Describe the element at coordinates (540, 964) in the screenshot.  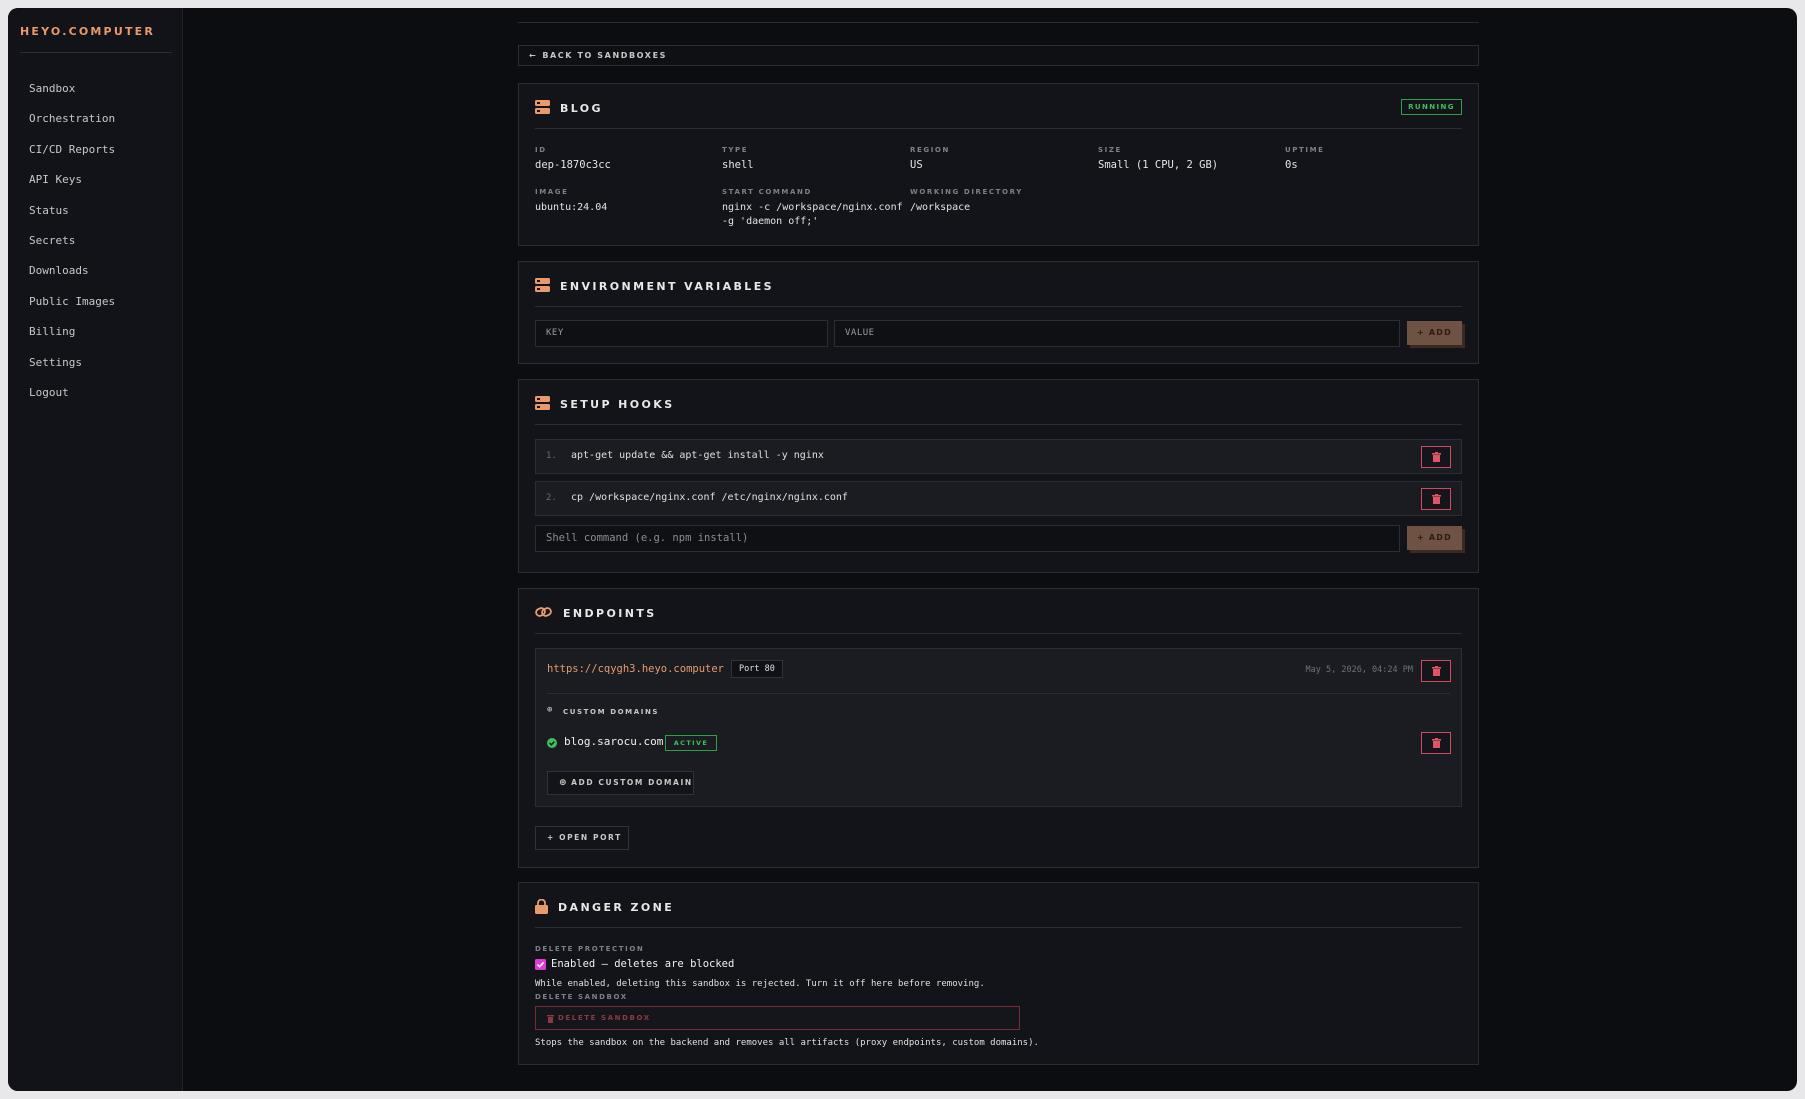
I see `delete-protection-checkbox` at that location.